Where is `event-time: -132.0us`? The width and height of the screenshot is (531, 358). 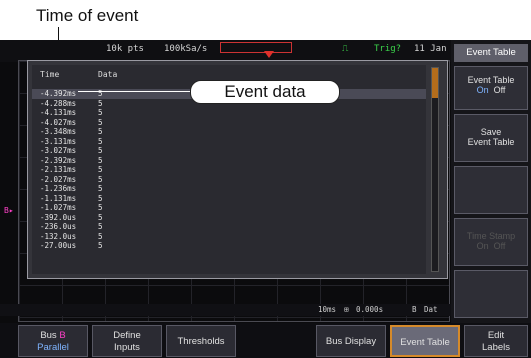
event-time: -132.0us is located at coordinates (58, 236).